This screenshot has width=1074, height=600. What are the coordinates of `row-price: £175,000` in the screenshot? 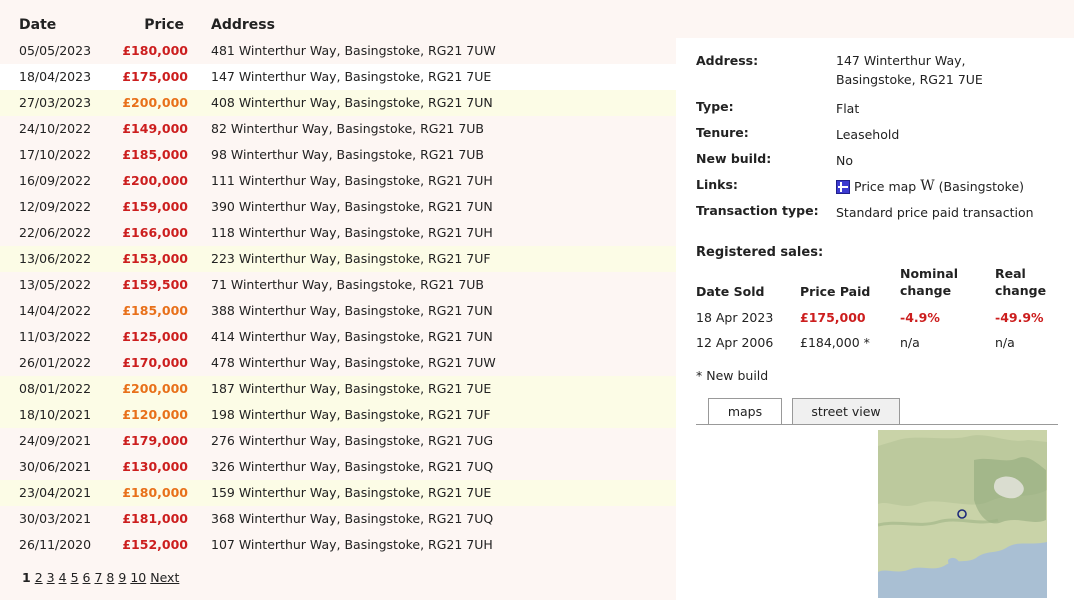 It's located at (155, 76).